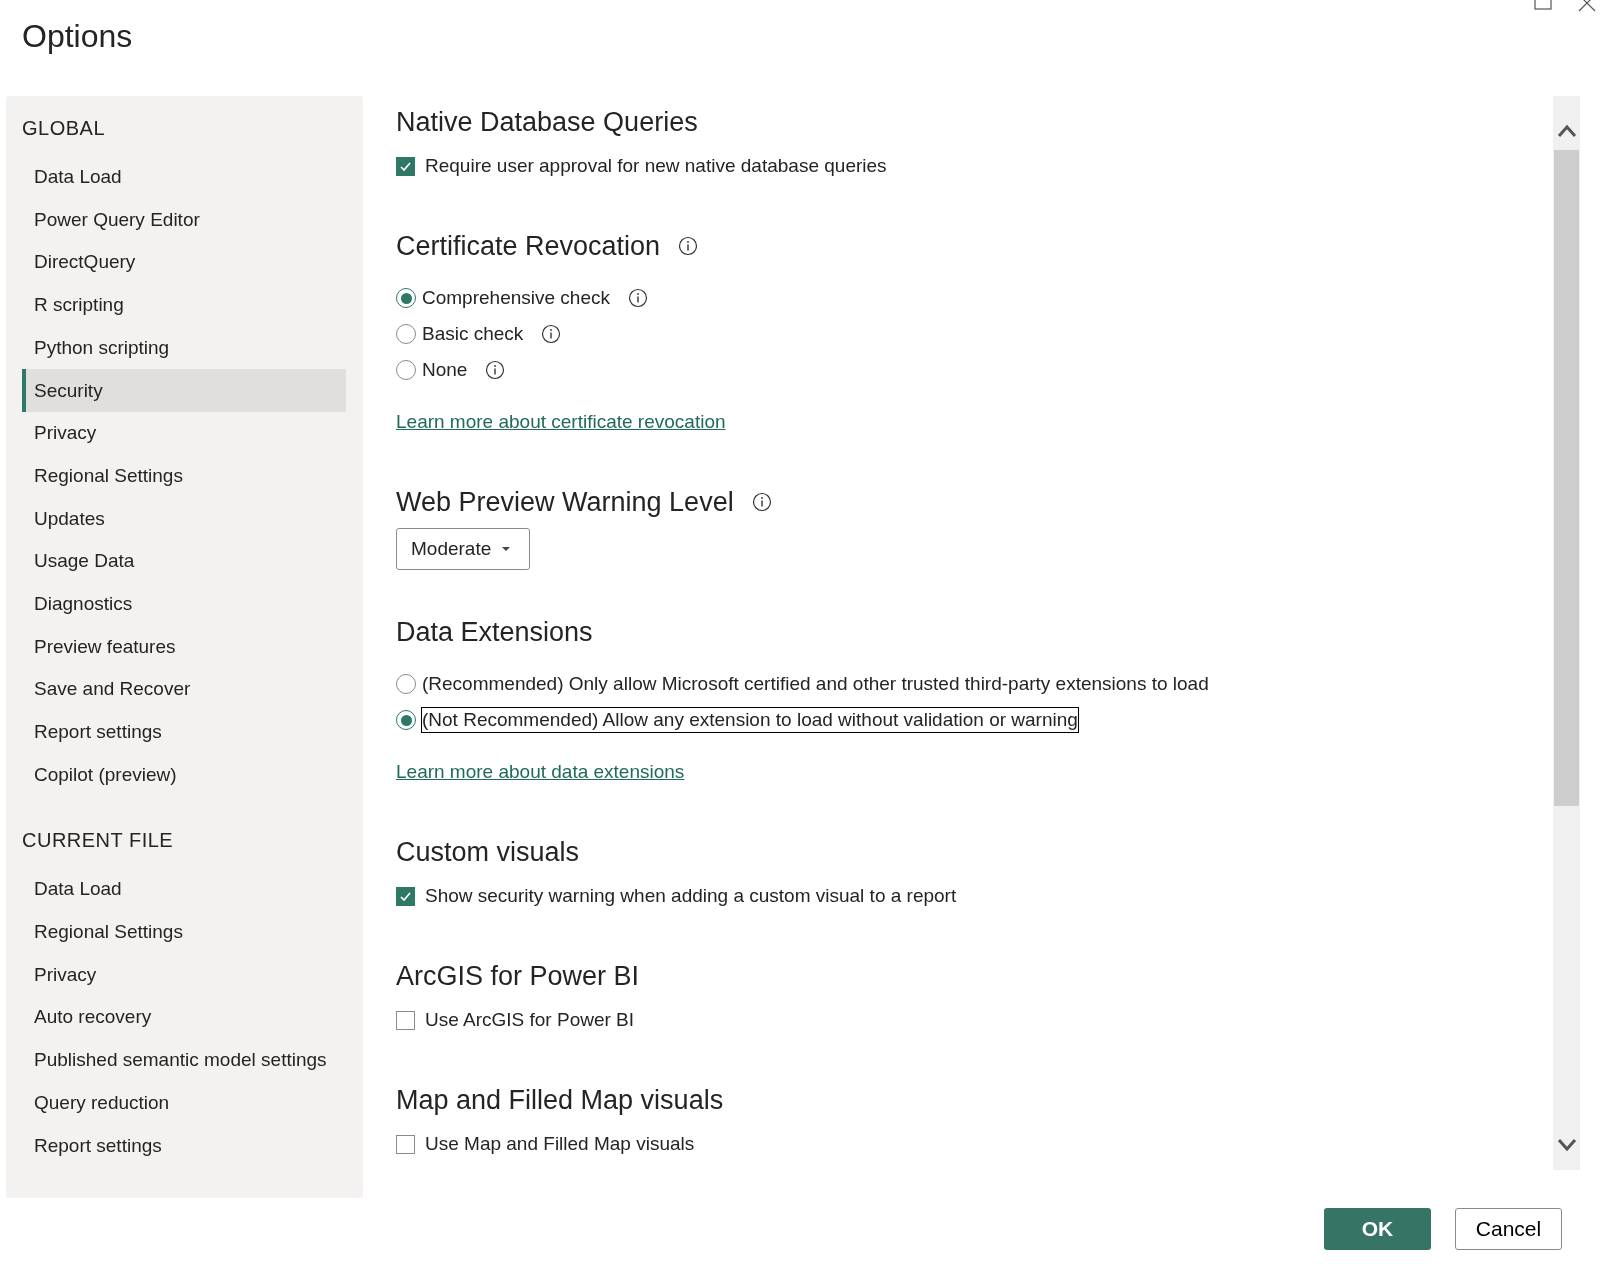 Image resolution: width=1600 pixels, height=1279 pixels. Describe the element at coordinates (184, 561) in the screenshot. I see `sidebar-item: Usage Data` at that location.